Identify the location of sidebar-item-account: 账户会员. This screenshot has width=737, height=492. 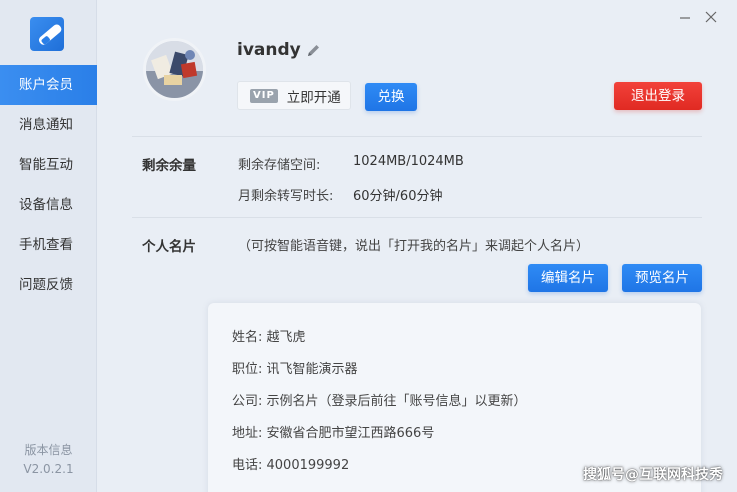
(48, 85).